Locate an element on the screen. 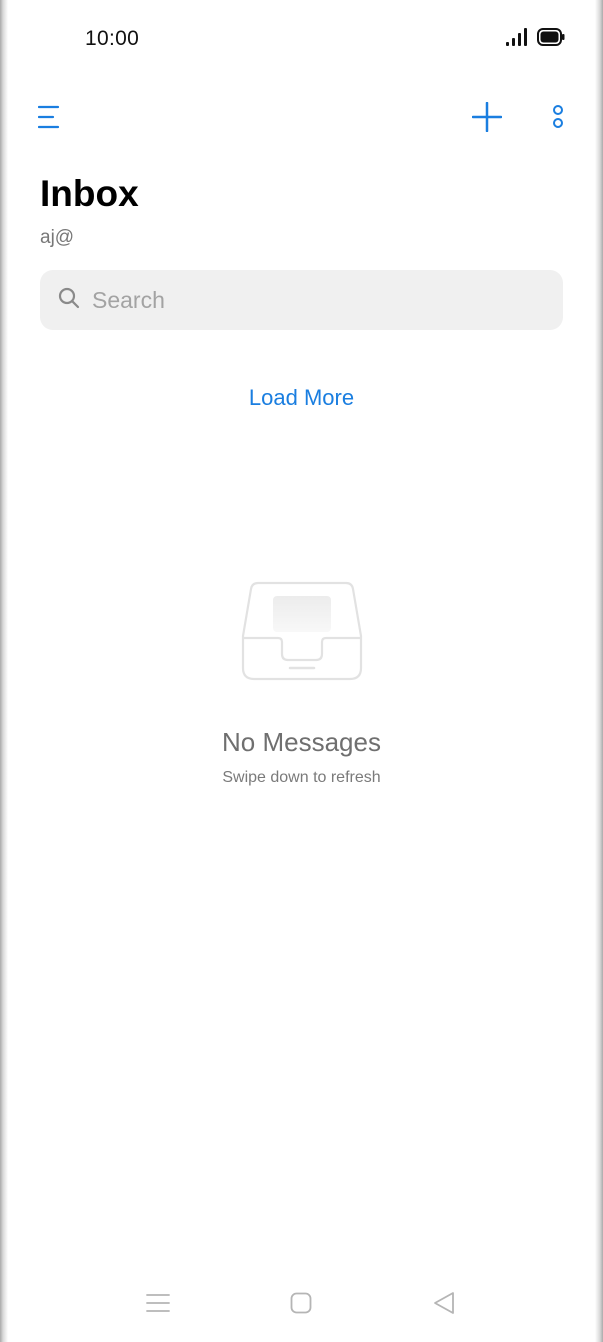 The image size is (603, 1342). more-vertical-icon is located at coordinates (558, 119).